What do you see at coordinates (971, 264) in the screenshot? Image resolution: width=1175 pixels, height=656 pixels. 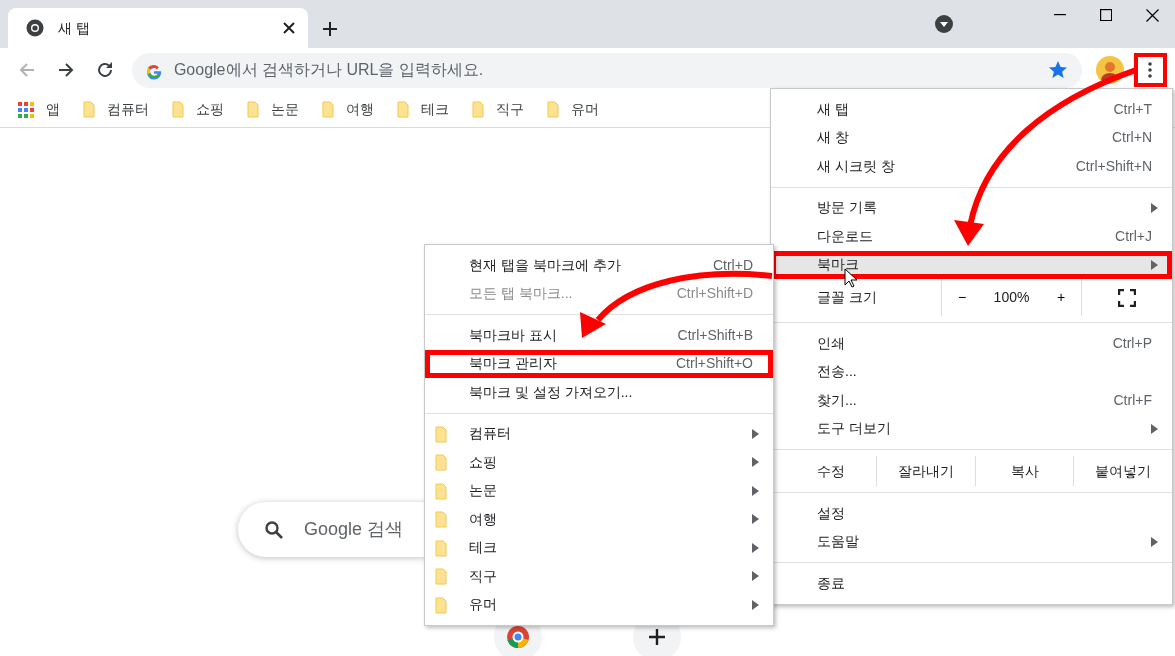 I see `menu-item: 북마크` at bounding box center [971, 264].